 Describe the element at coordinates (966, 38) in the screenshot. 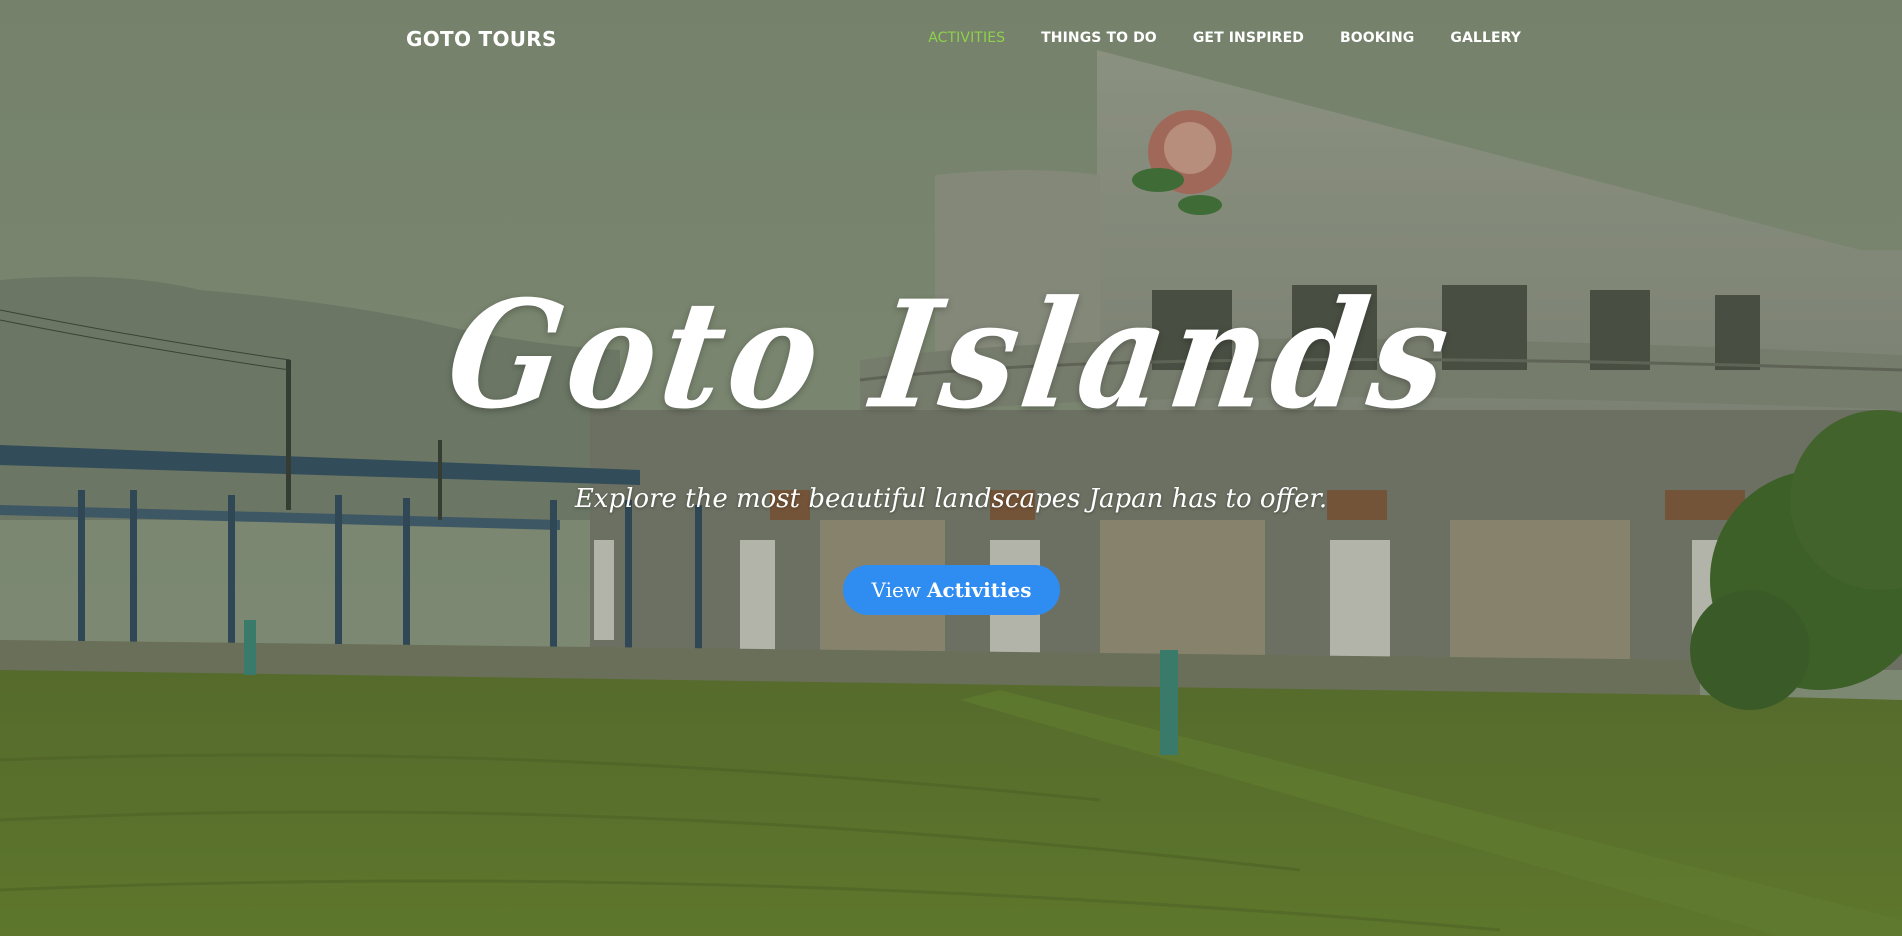

I see `nav-item-activities: ACTIVITIES` at that location.